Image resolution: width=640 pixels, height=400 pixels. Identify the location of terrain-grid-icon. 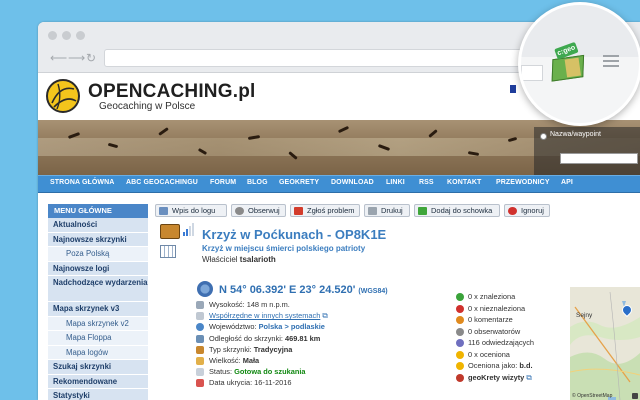
(168, 251).